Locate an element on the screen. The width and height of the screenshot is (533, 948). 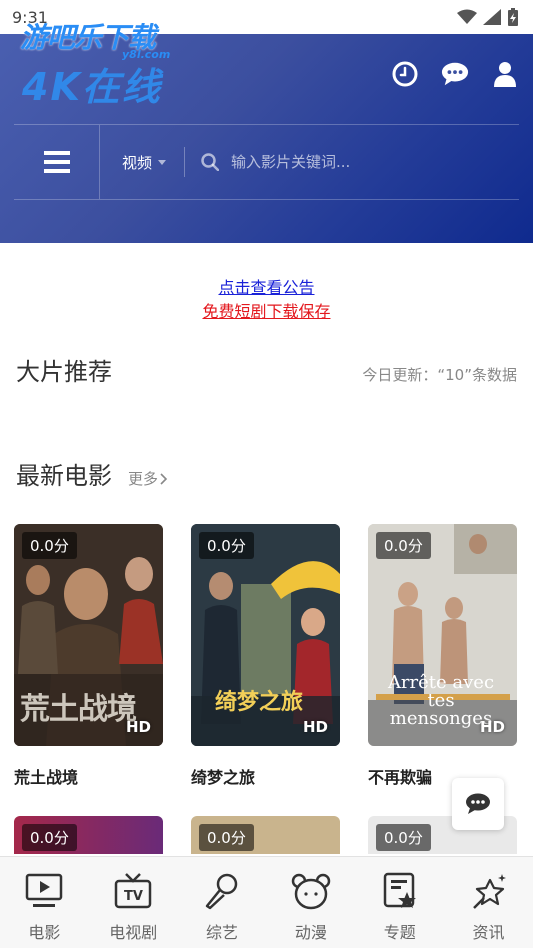
header-divider-bottom is located at coordinates (266, 199).